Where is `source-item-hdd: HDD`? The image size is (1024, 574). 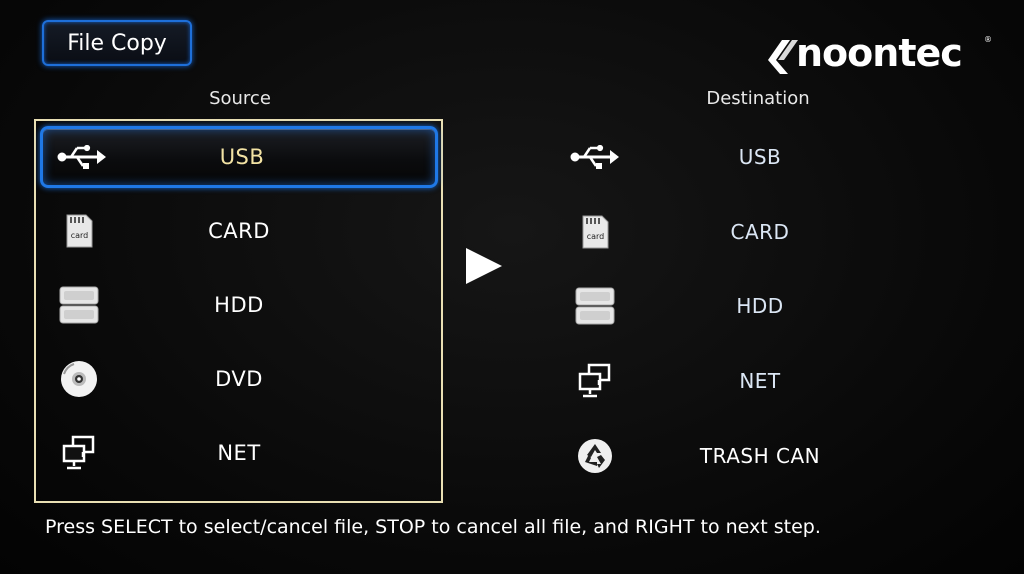 source-item-hdd: HDD is located at coordinates (239, 305).